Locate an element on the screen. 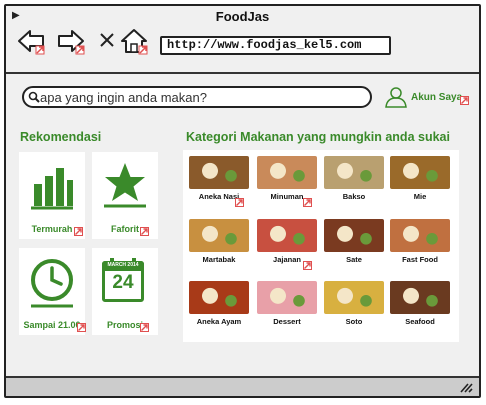 The width and height of the screenshot is (486, 405). rekomendasi-termurah: Termurah is located at coordinates (52, 195).